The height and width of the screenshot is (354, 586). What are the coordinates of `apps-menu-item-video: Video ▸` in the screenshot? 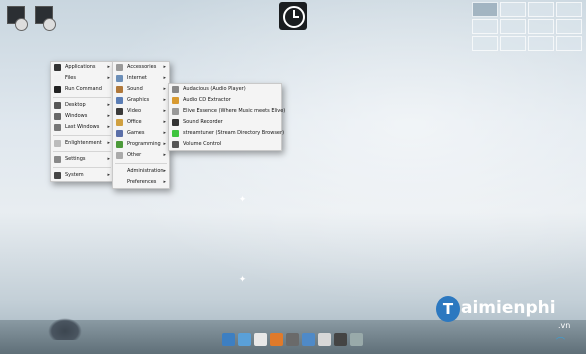 It's located at (141, 111).